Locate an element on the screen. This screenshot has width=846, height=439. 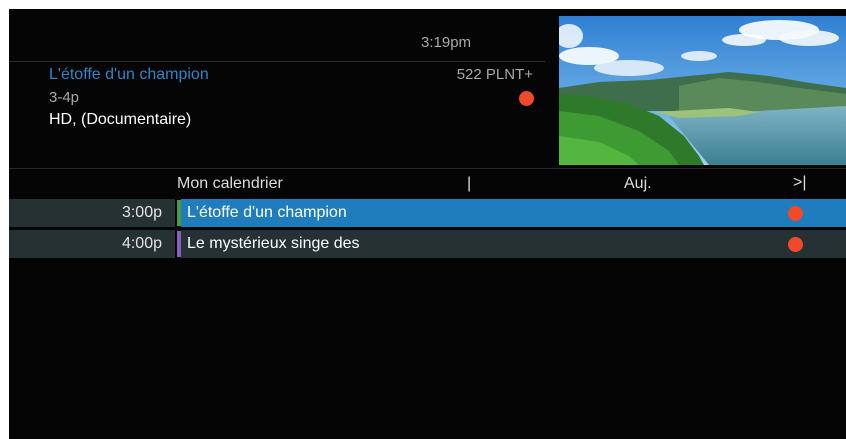
live-preview-video is located at coordinates (702, 90).